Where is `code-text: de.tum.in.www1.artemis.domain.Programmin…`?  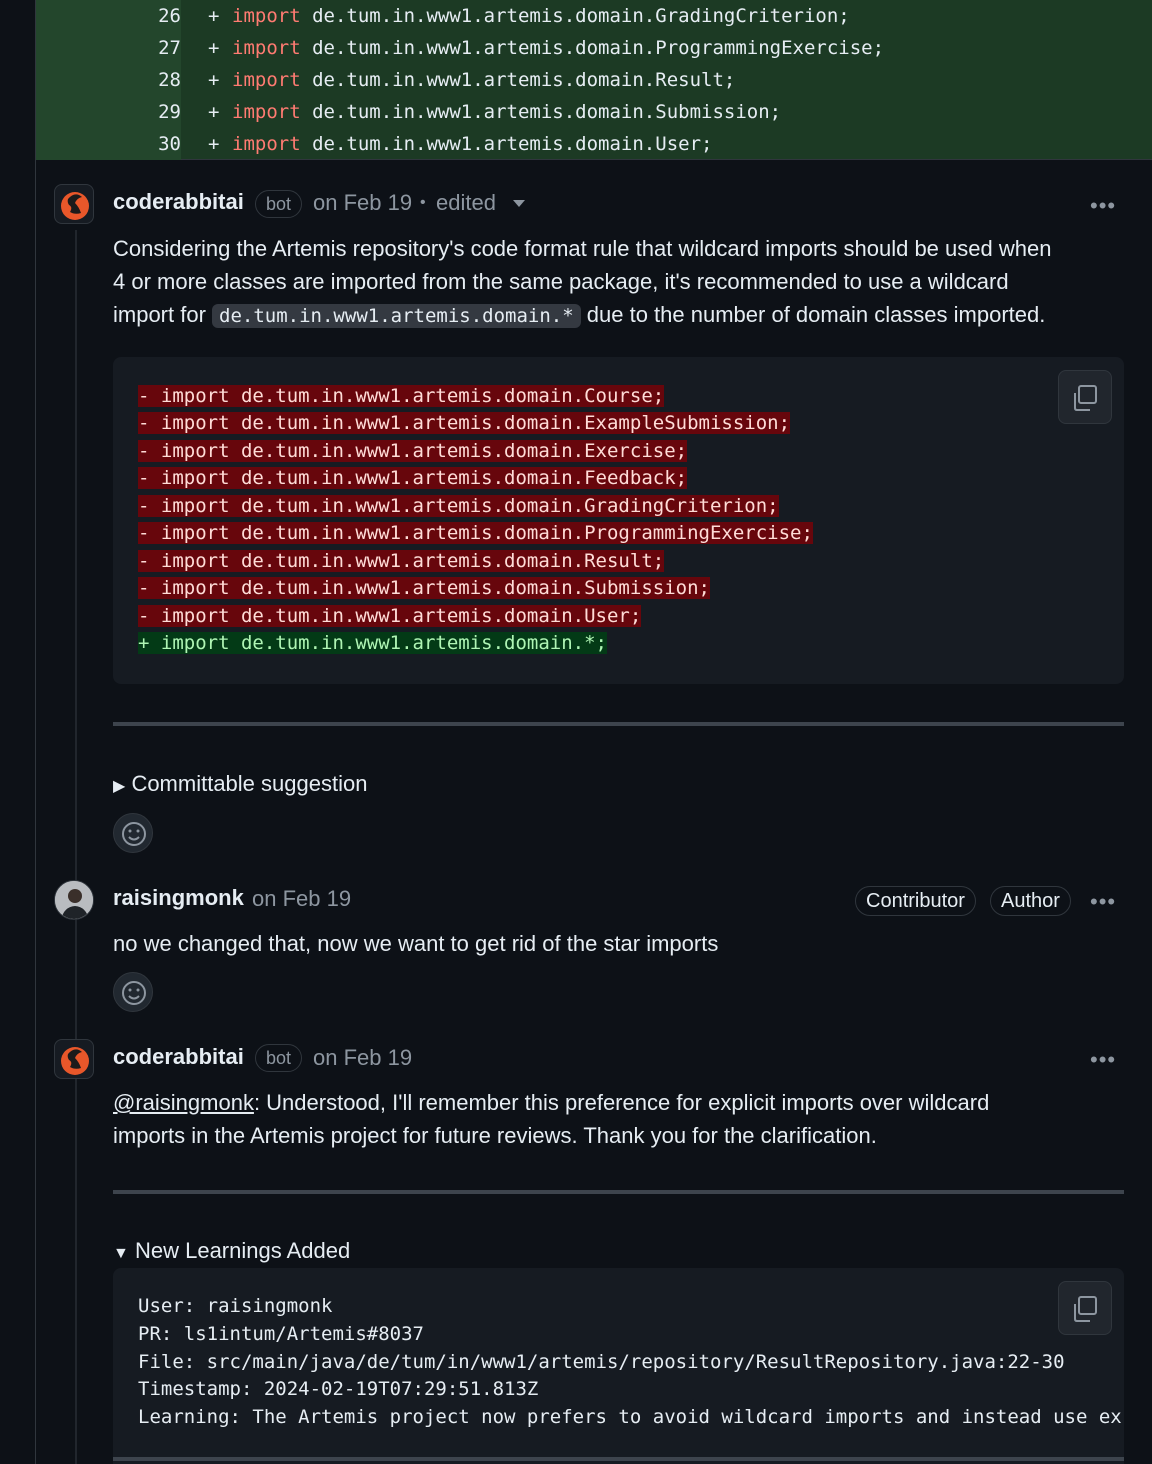
code-text: de.tum.in.www1.artemis.domain.Programmin… is located at coordinates (592, 48).